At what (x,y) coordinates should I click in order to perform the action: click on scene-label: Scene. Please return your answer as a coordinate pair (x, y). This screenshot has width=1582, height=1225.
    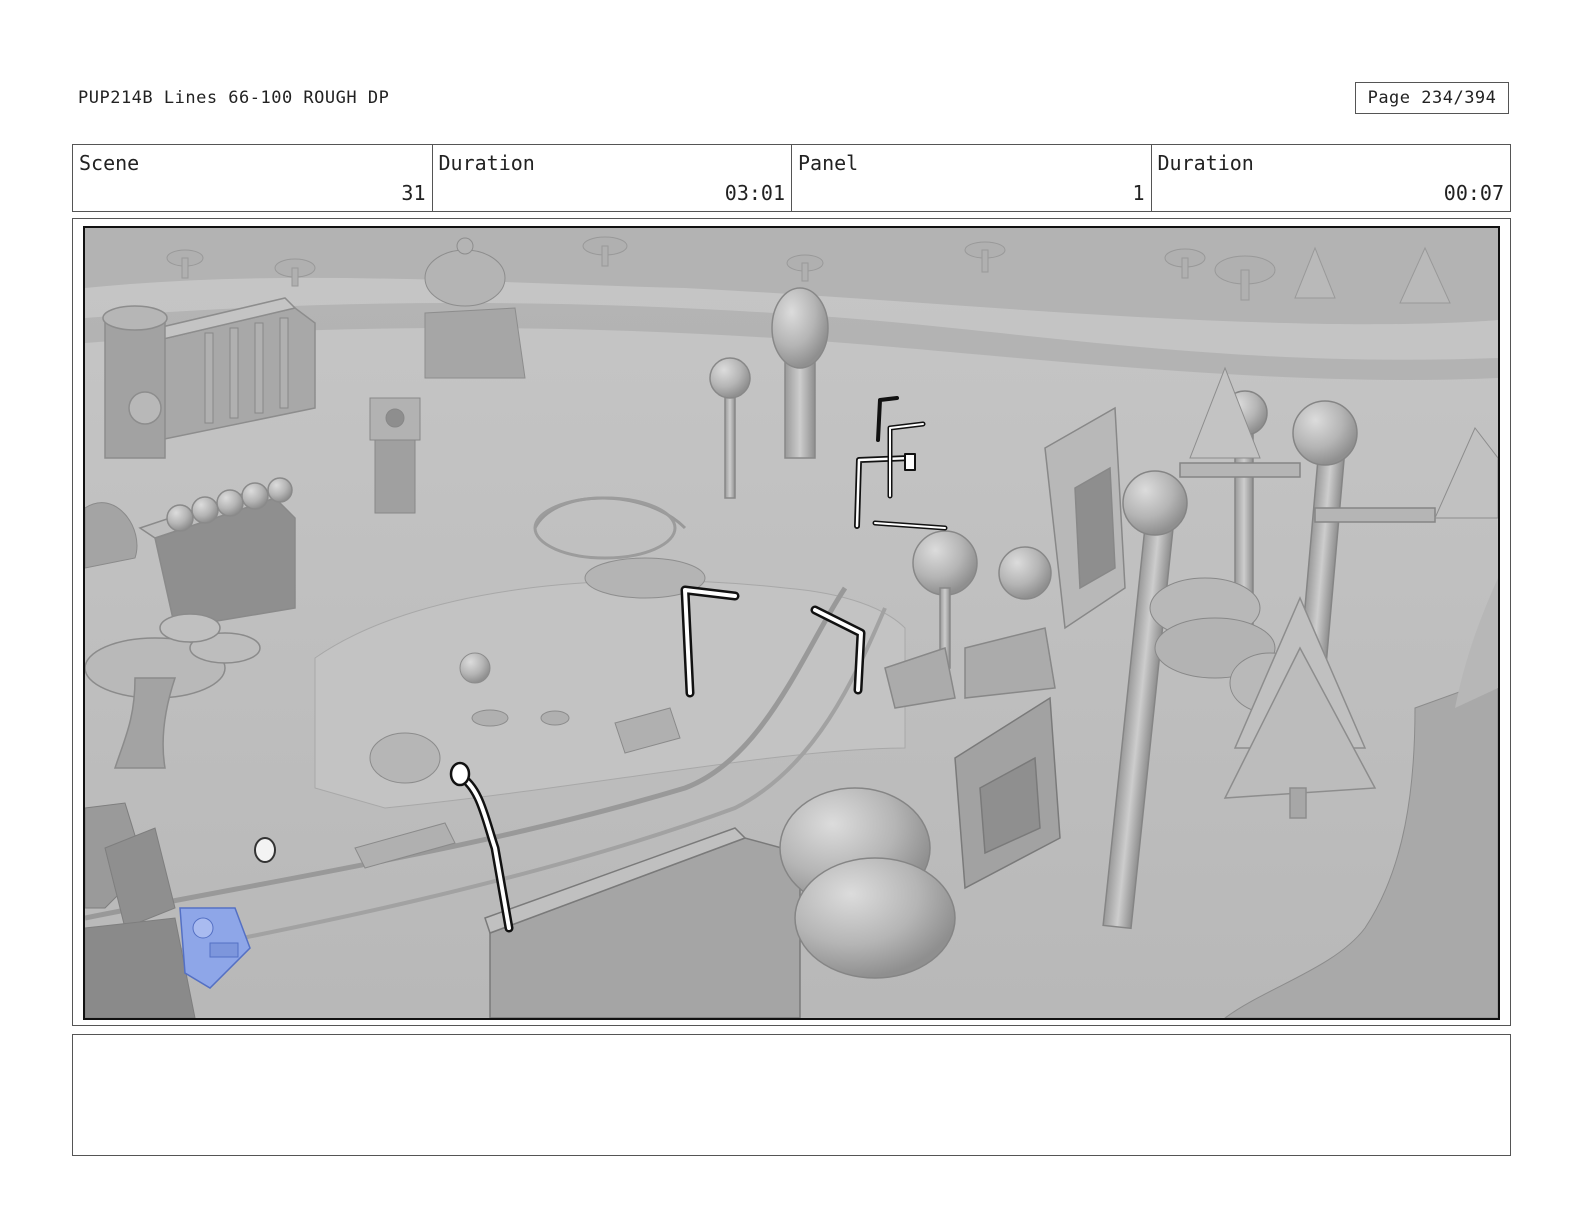
    Looking at the image, I should click on (109, 163).